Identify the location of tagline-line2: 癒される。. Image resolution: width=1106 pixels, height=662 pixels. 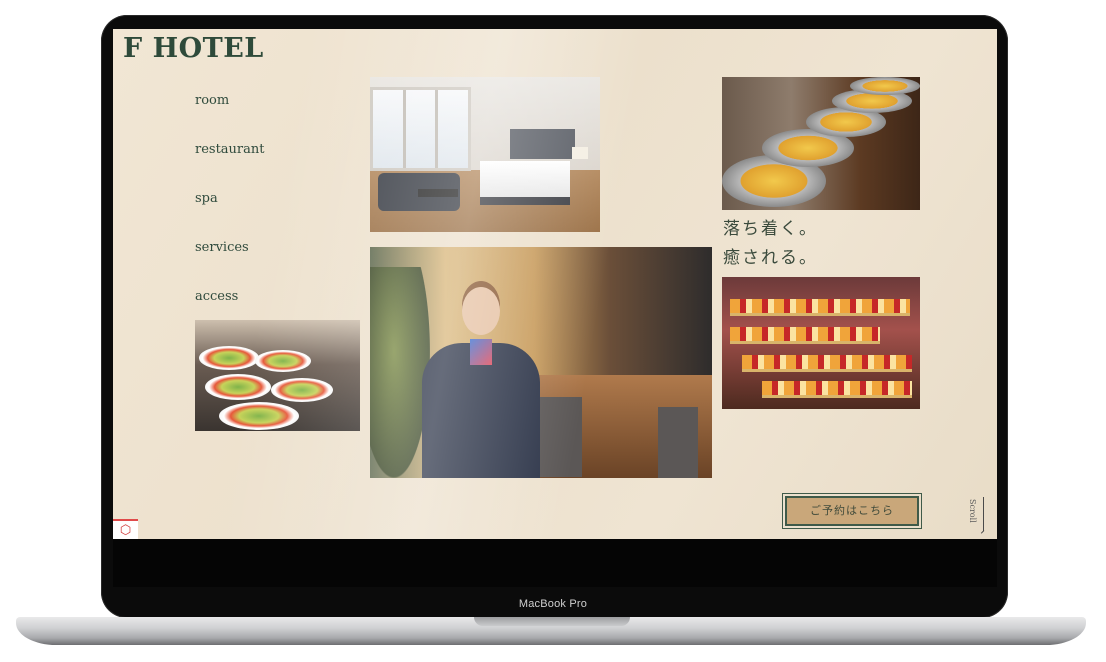
(770, 258).